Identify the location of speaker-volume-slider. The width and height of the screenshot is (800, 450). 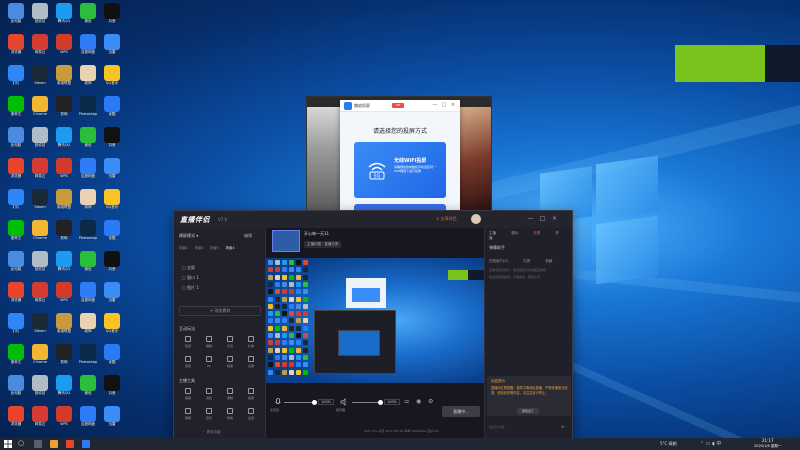
(367, 402).